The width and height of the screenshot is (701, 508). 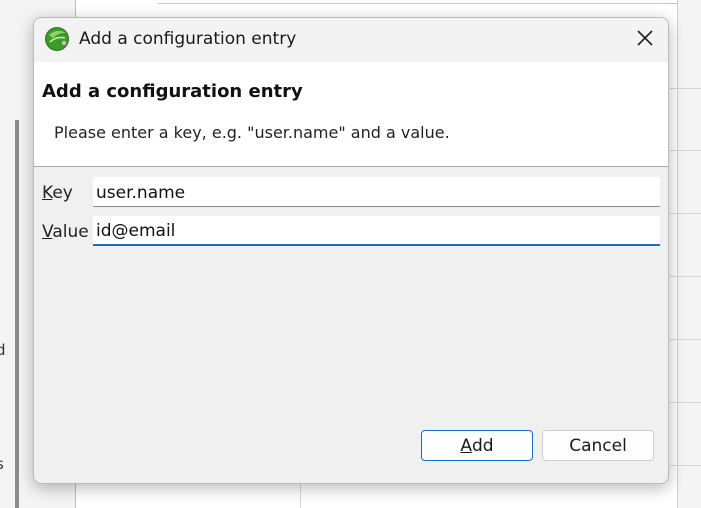 I want to click on value-label-mnemonic: V, so click(x=47, y=232).